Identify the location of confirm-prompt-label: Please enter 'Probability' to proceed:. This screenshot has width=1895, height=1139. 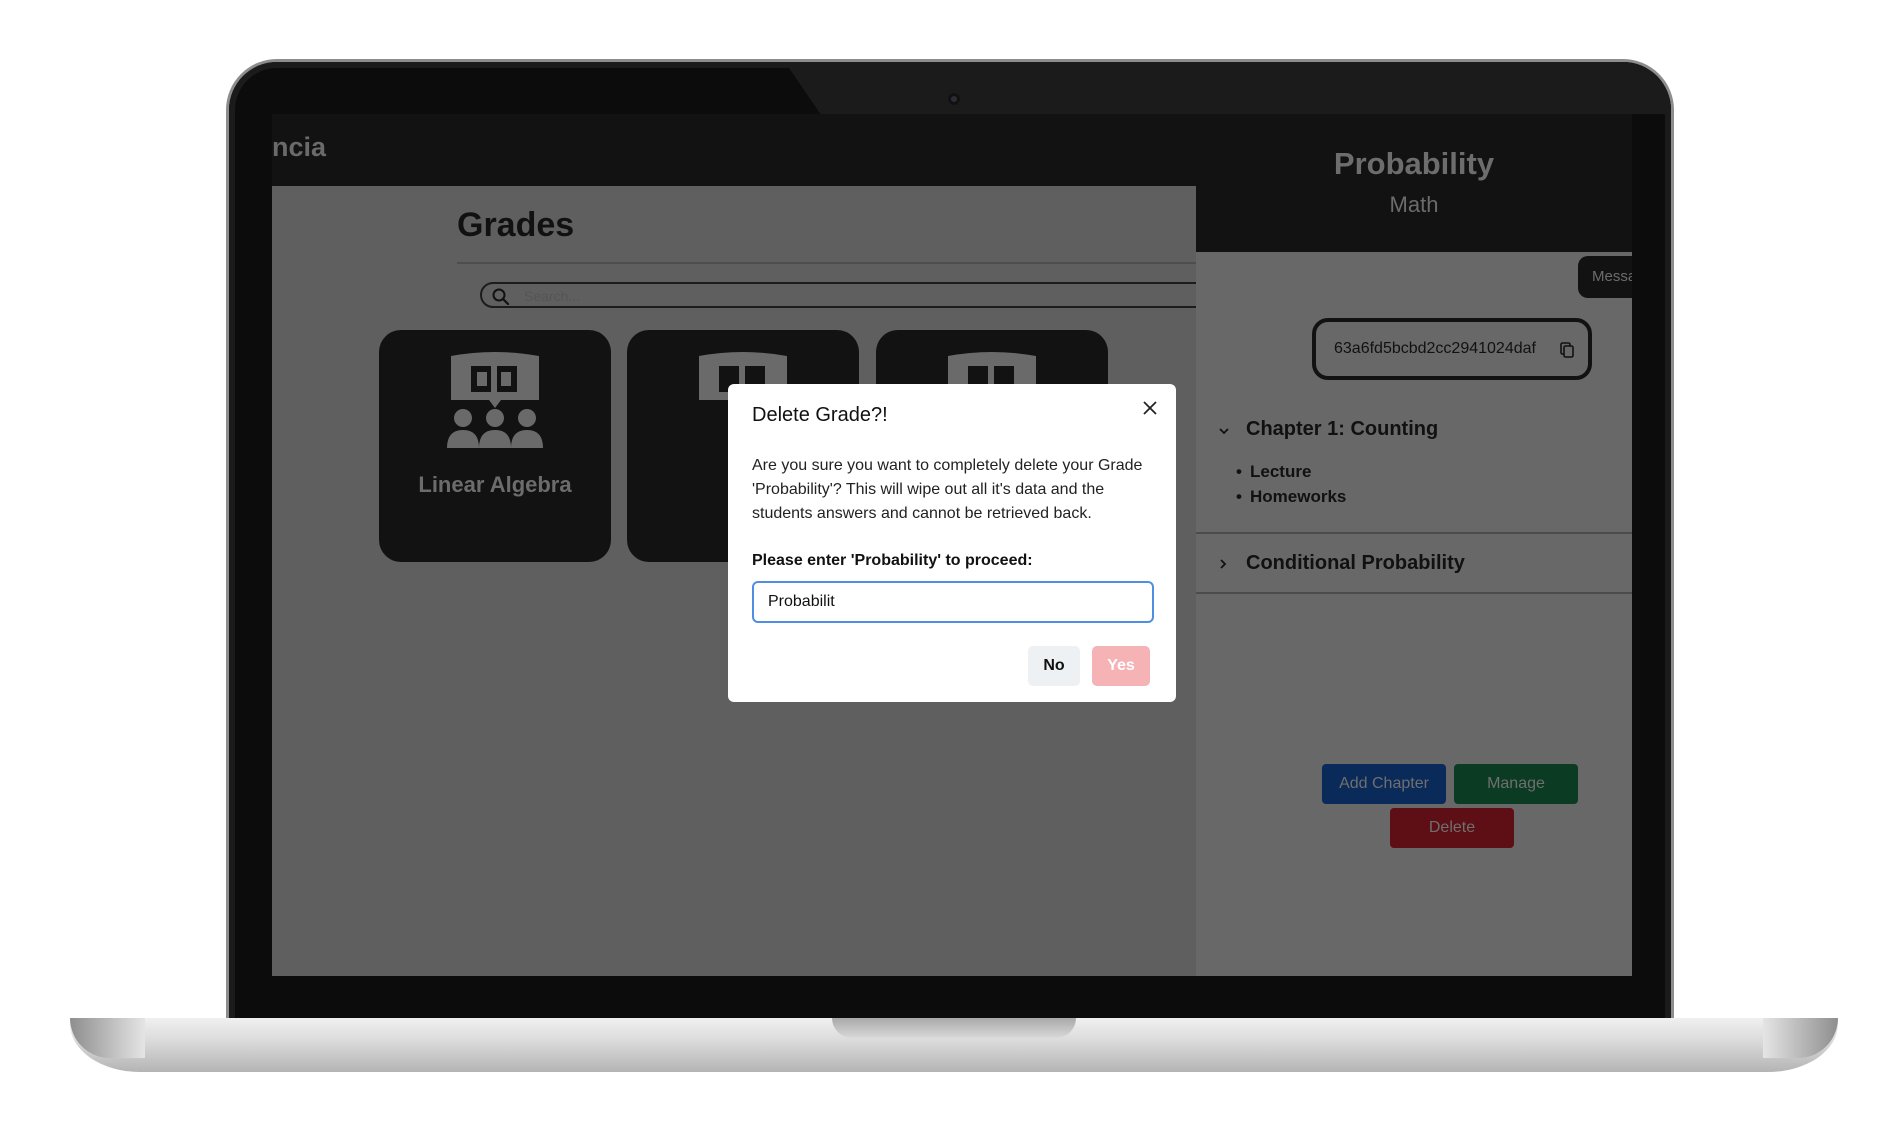
(892, 560).